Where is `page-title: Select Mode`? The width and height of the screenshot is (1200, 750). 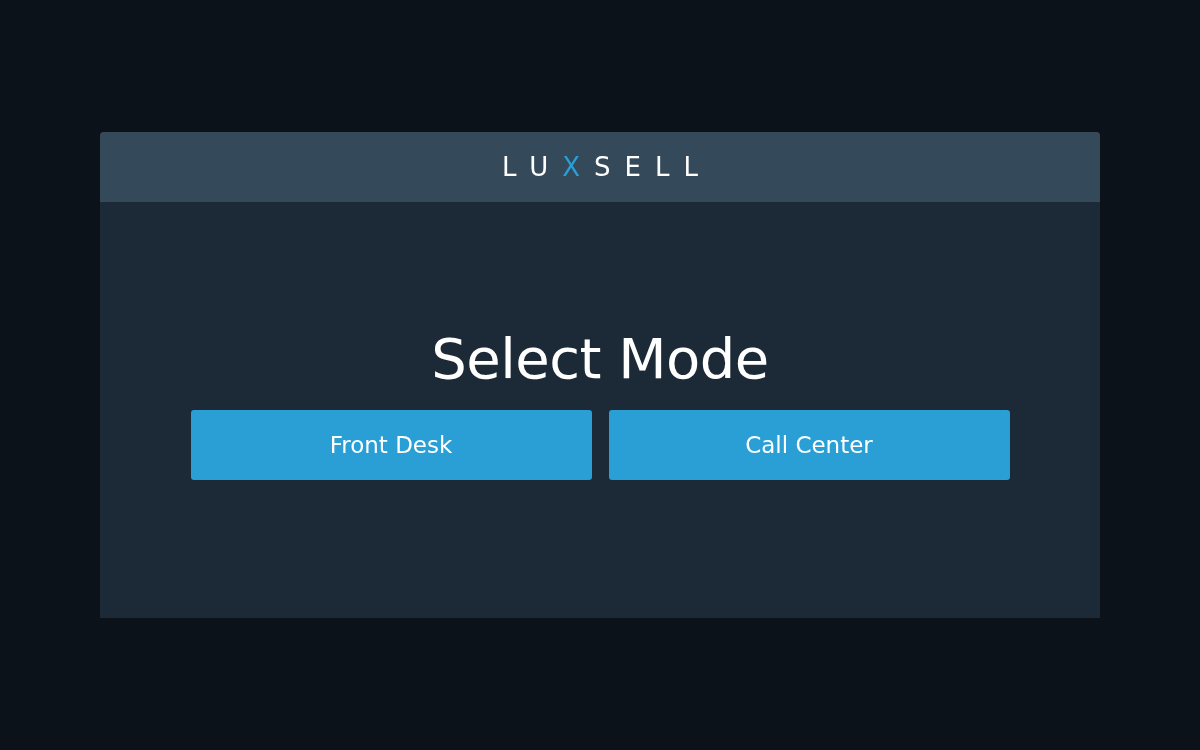
page-title: Select Mode is located at coordinates (600, 359).